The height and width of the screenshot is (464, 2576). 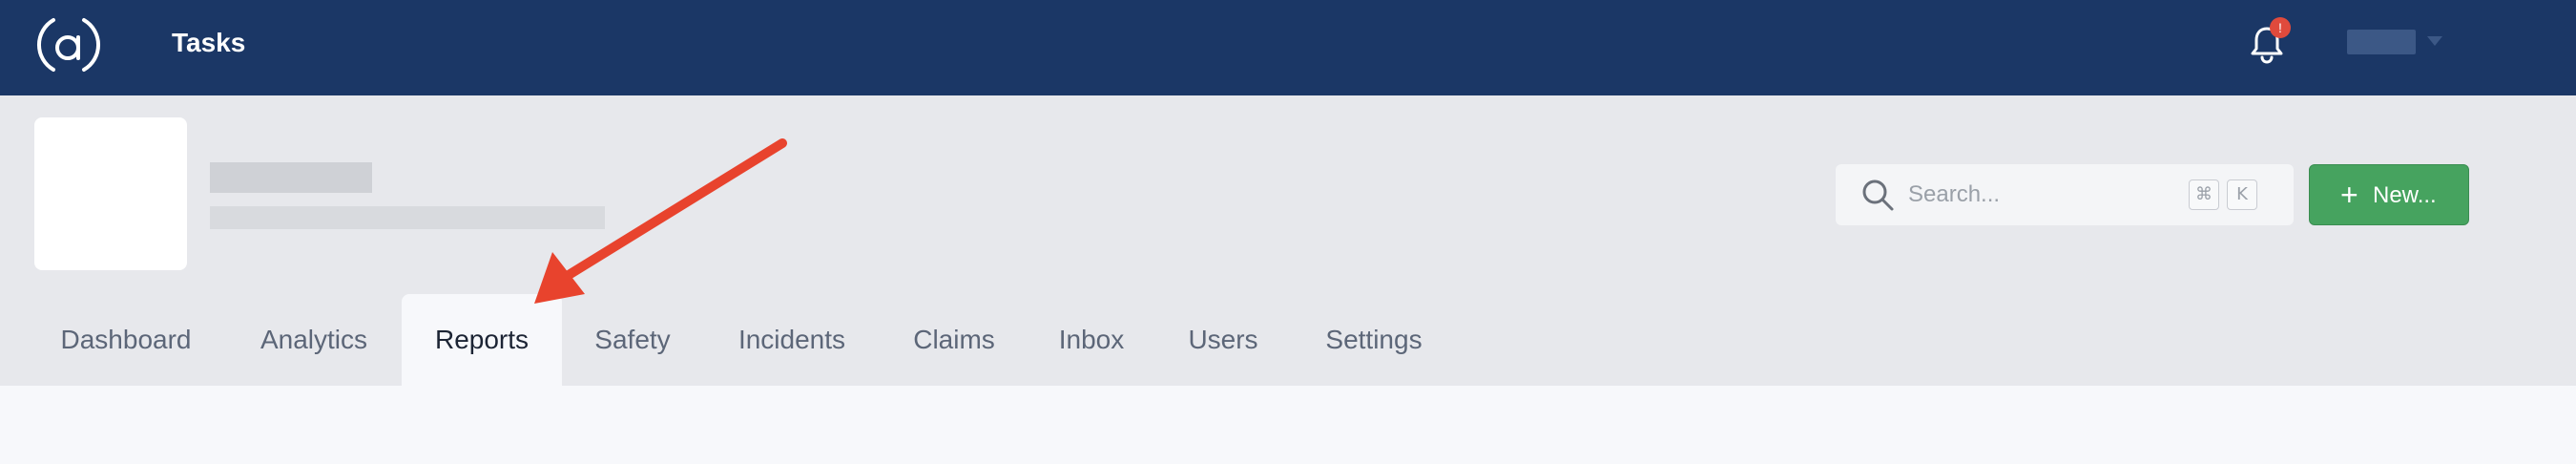 What do you see at coordinates (954, 340) in the screenshot?
I see `tab-claims: Claims` at bounding box center [954, 340].